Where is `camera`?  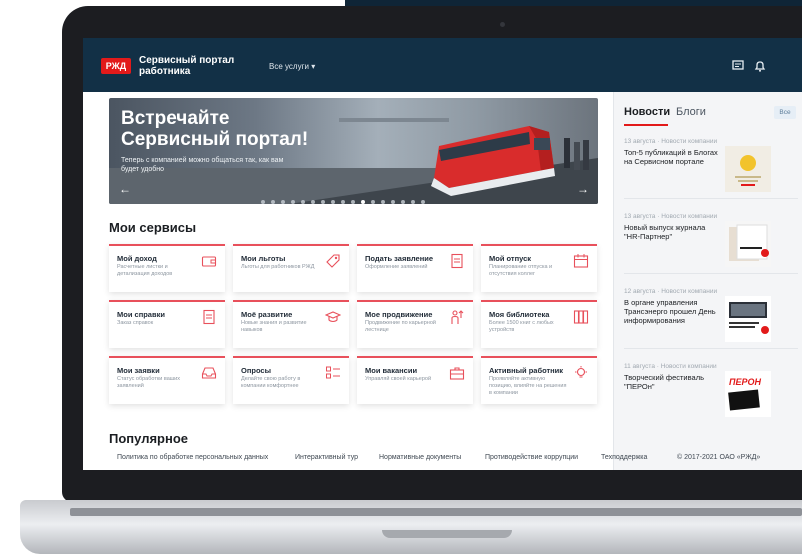 camera is located at coordinates (502, 24).